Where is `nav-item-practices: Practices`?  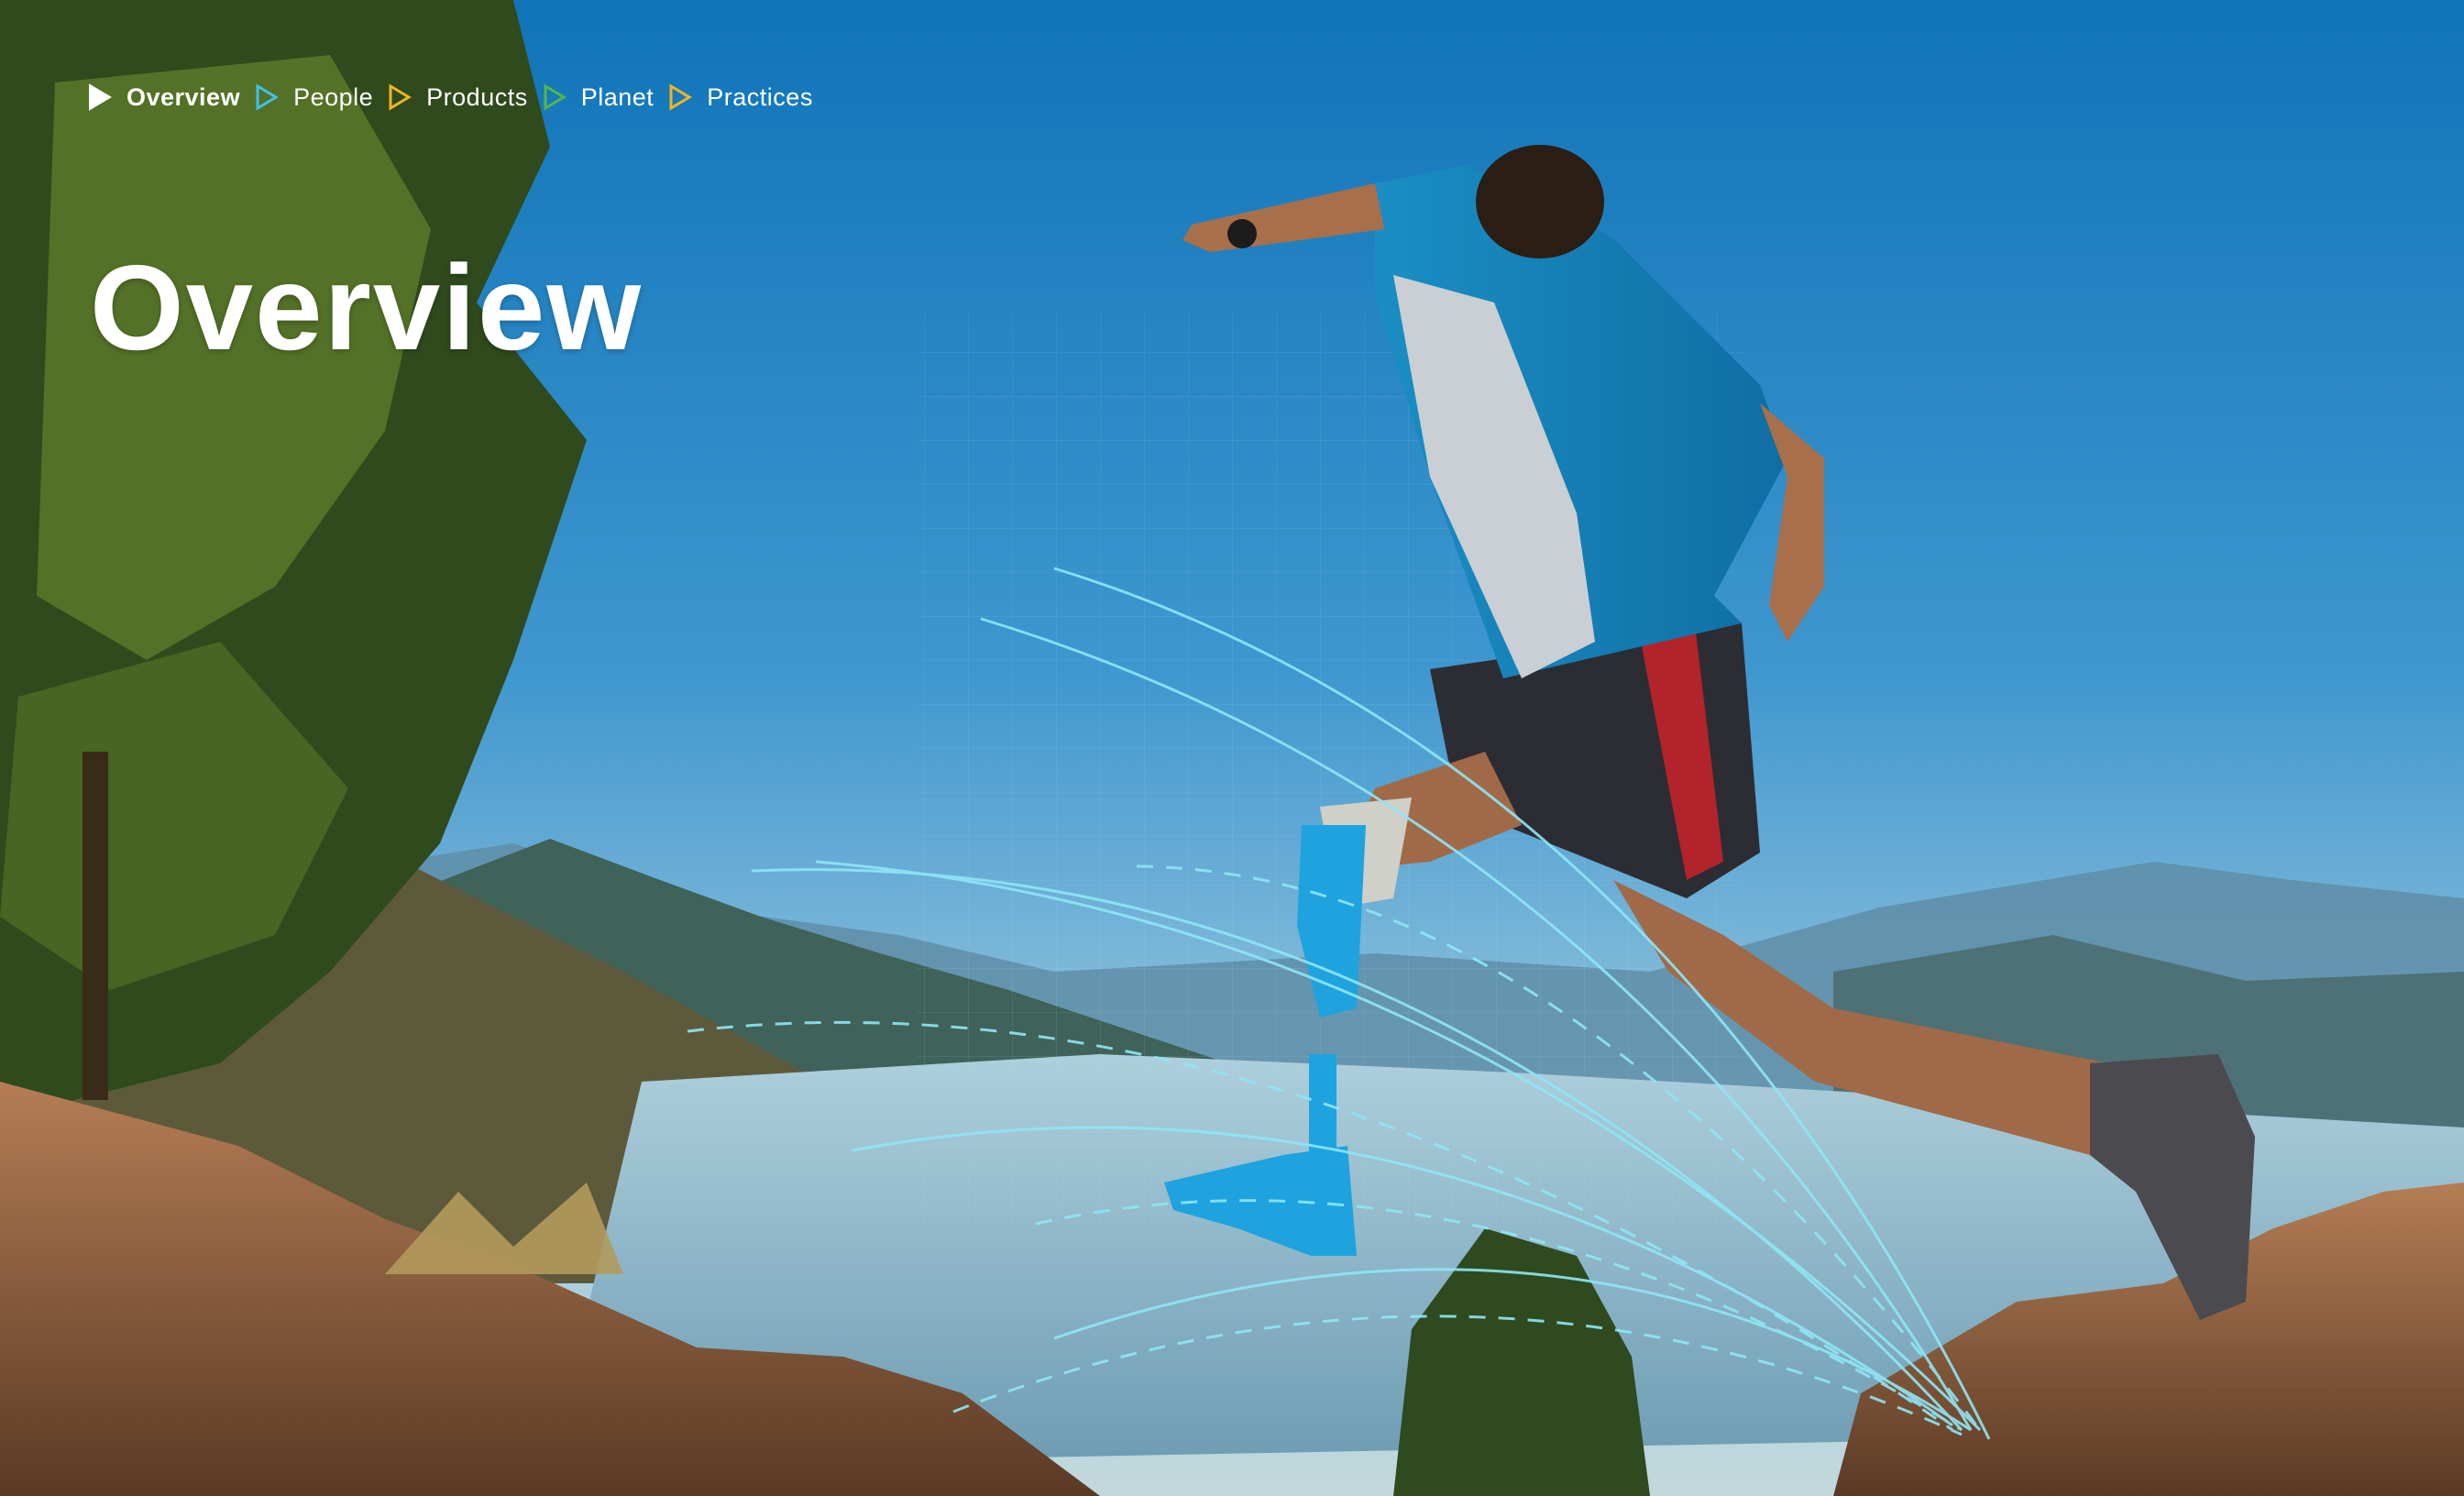 nav-item-practices: Practices is located at coordinates (748, 97).